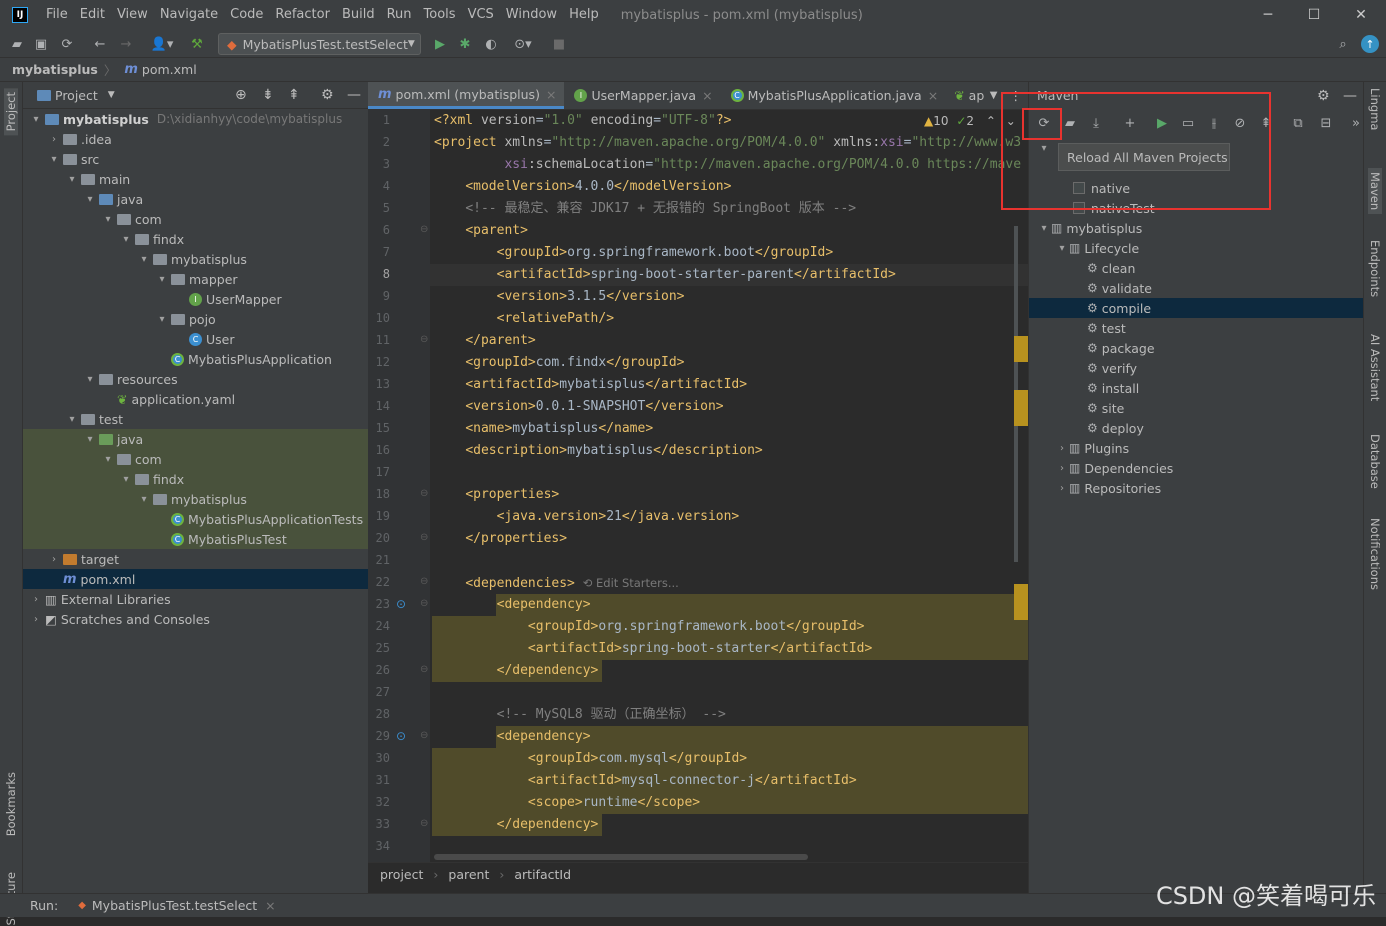 The image size is (1386, 926). What do you see at coordinates (195, 319) in the screenshot?
I see `tree-item: ▾ pojo` at bounding box center [195, 319].